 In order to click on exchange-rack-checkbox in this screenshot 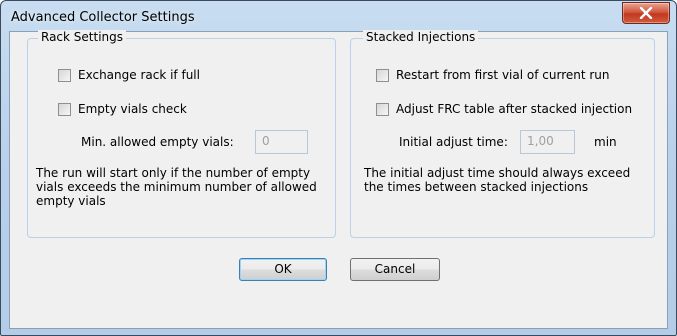, I will do `click(64, 75)`.